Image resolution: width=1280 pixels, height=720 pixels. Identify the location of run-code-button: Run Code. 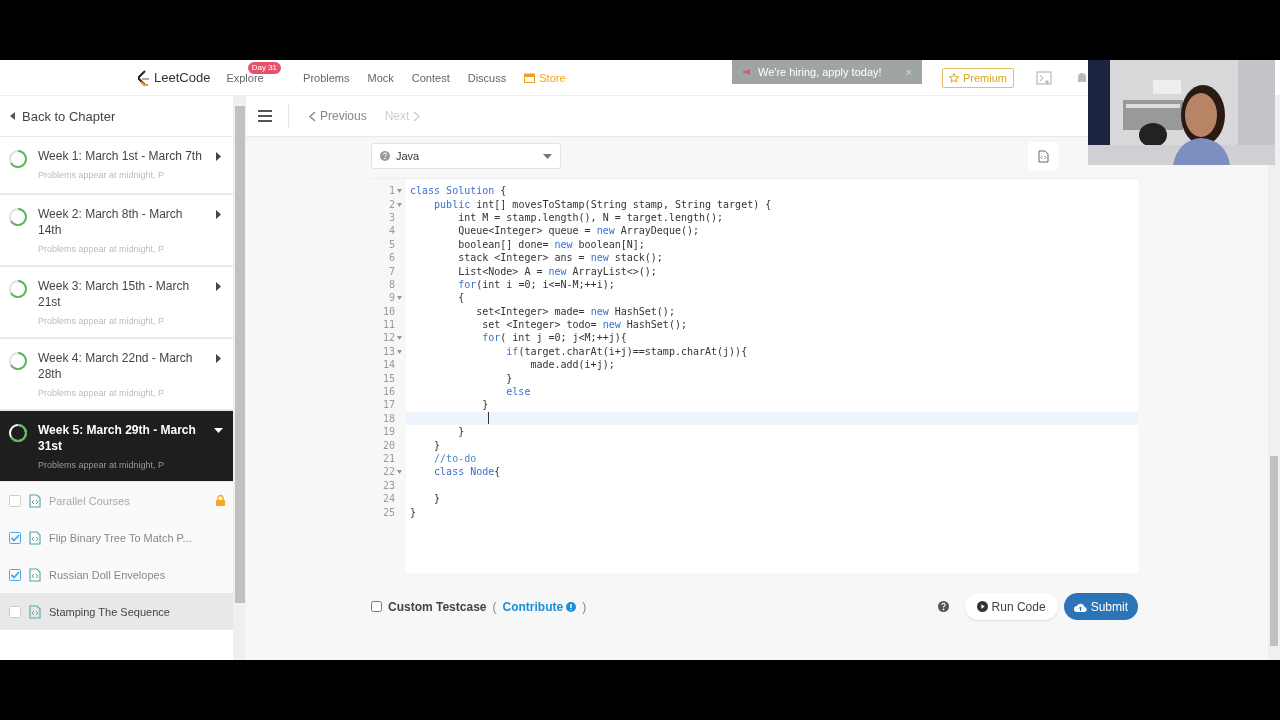
(1011, 606).